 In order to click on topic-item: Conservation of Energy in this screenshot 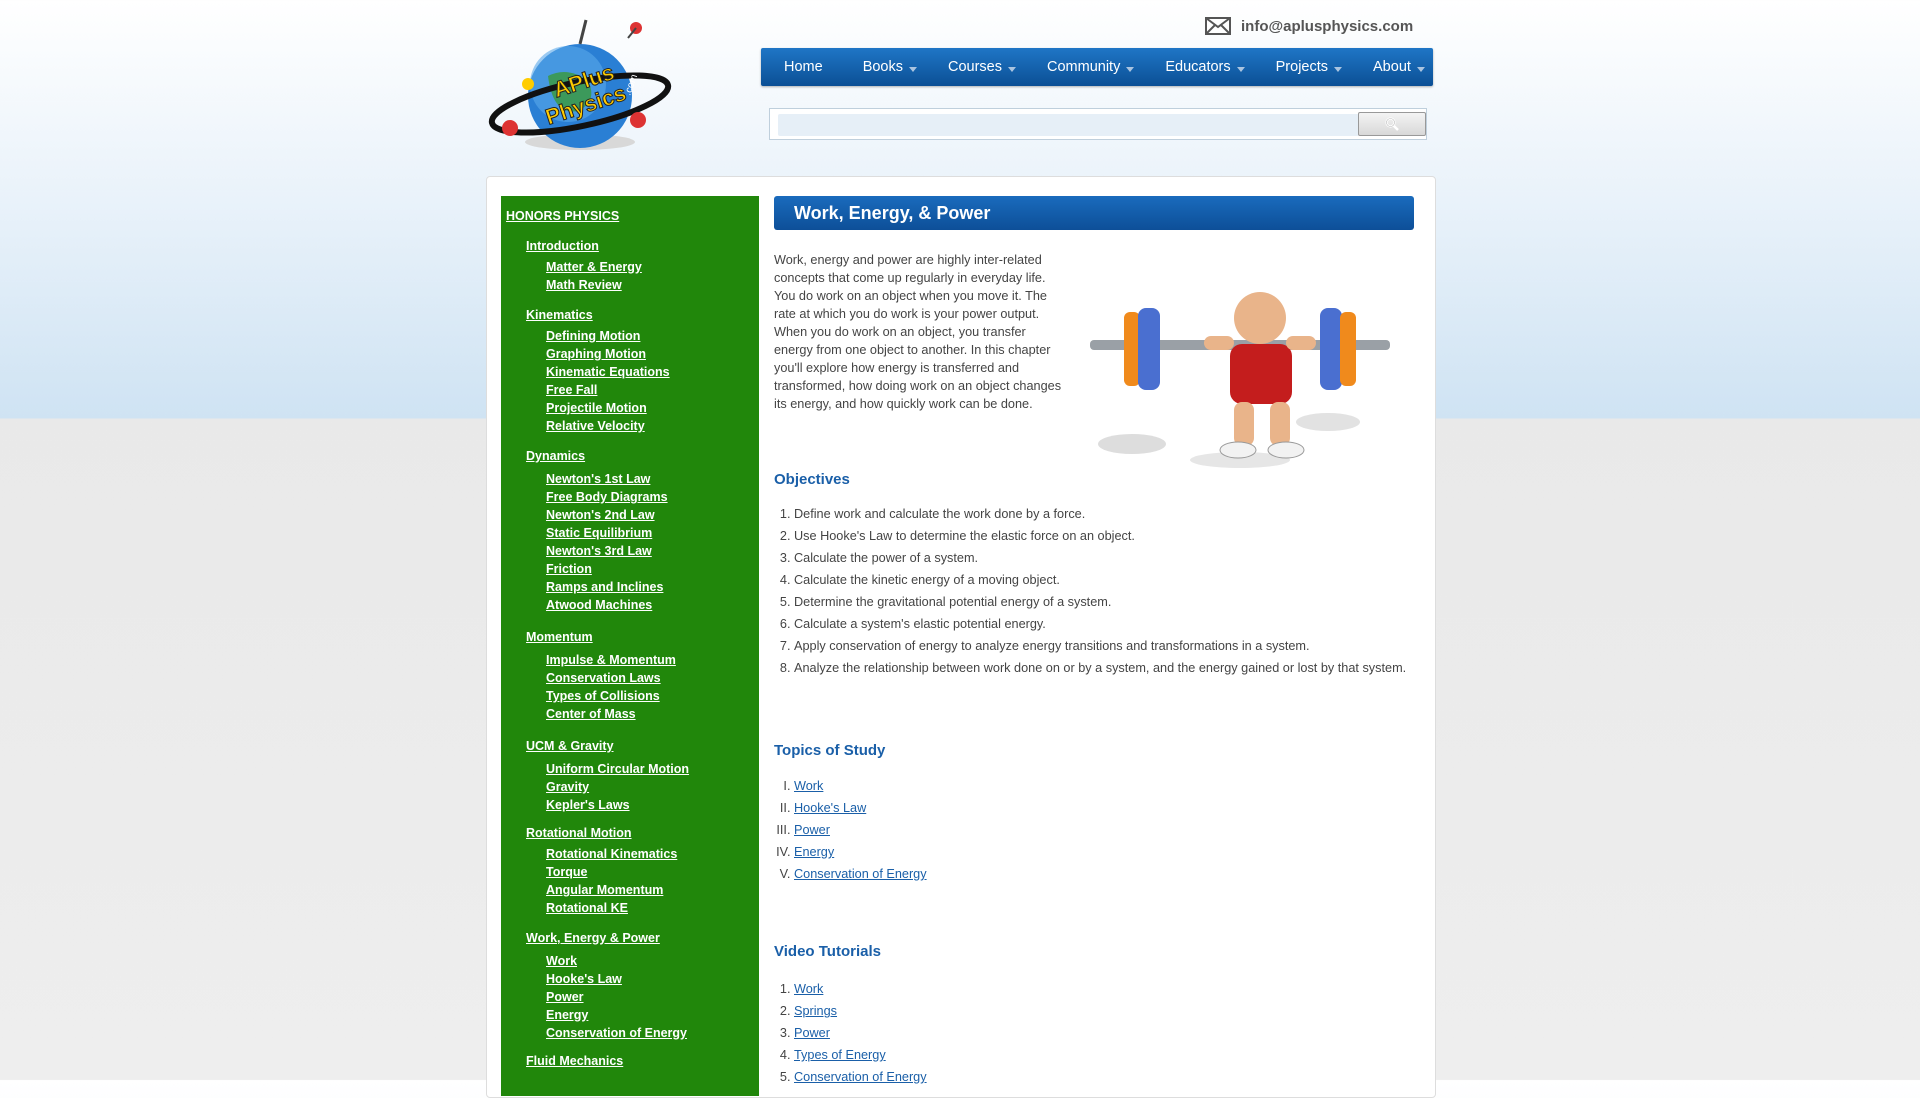, I will do `click(994, 874)`.